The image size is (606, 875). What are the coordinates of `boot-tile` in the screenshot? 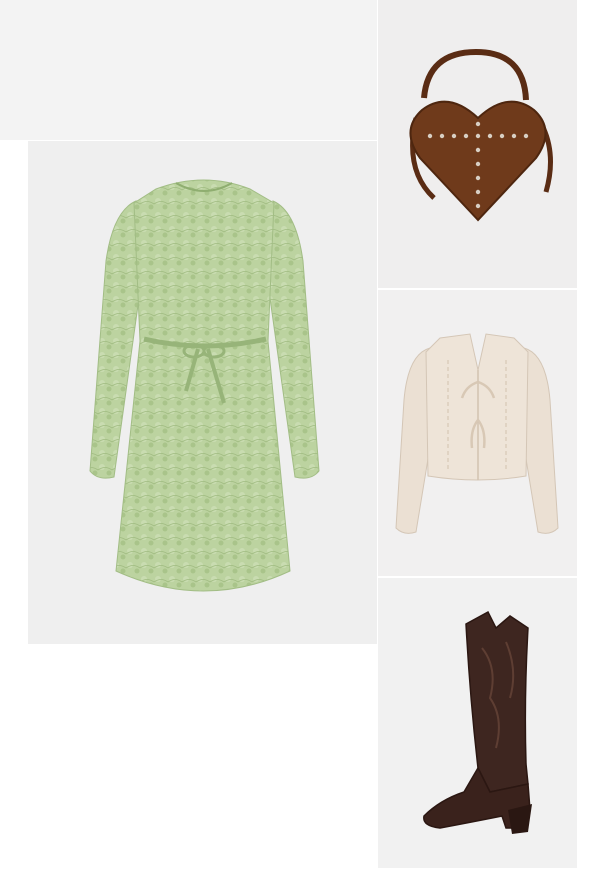 It's located at (477, 723).